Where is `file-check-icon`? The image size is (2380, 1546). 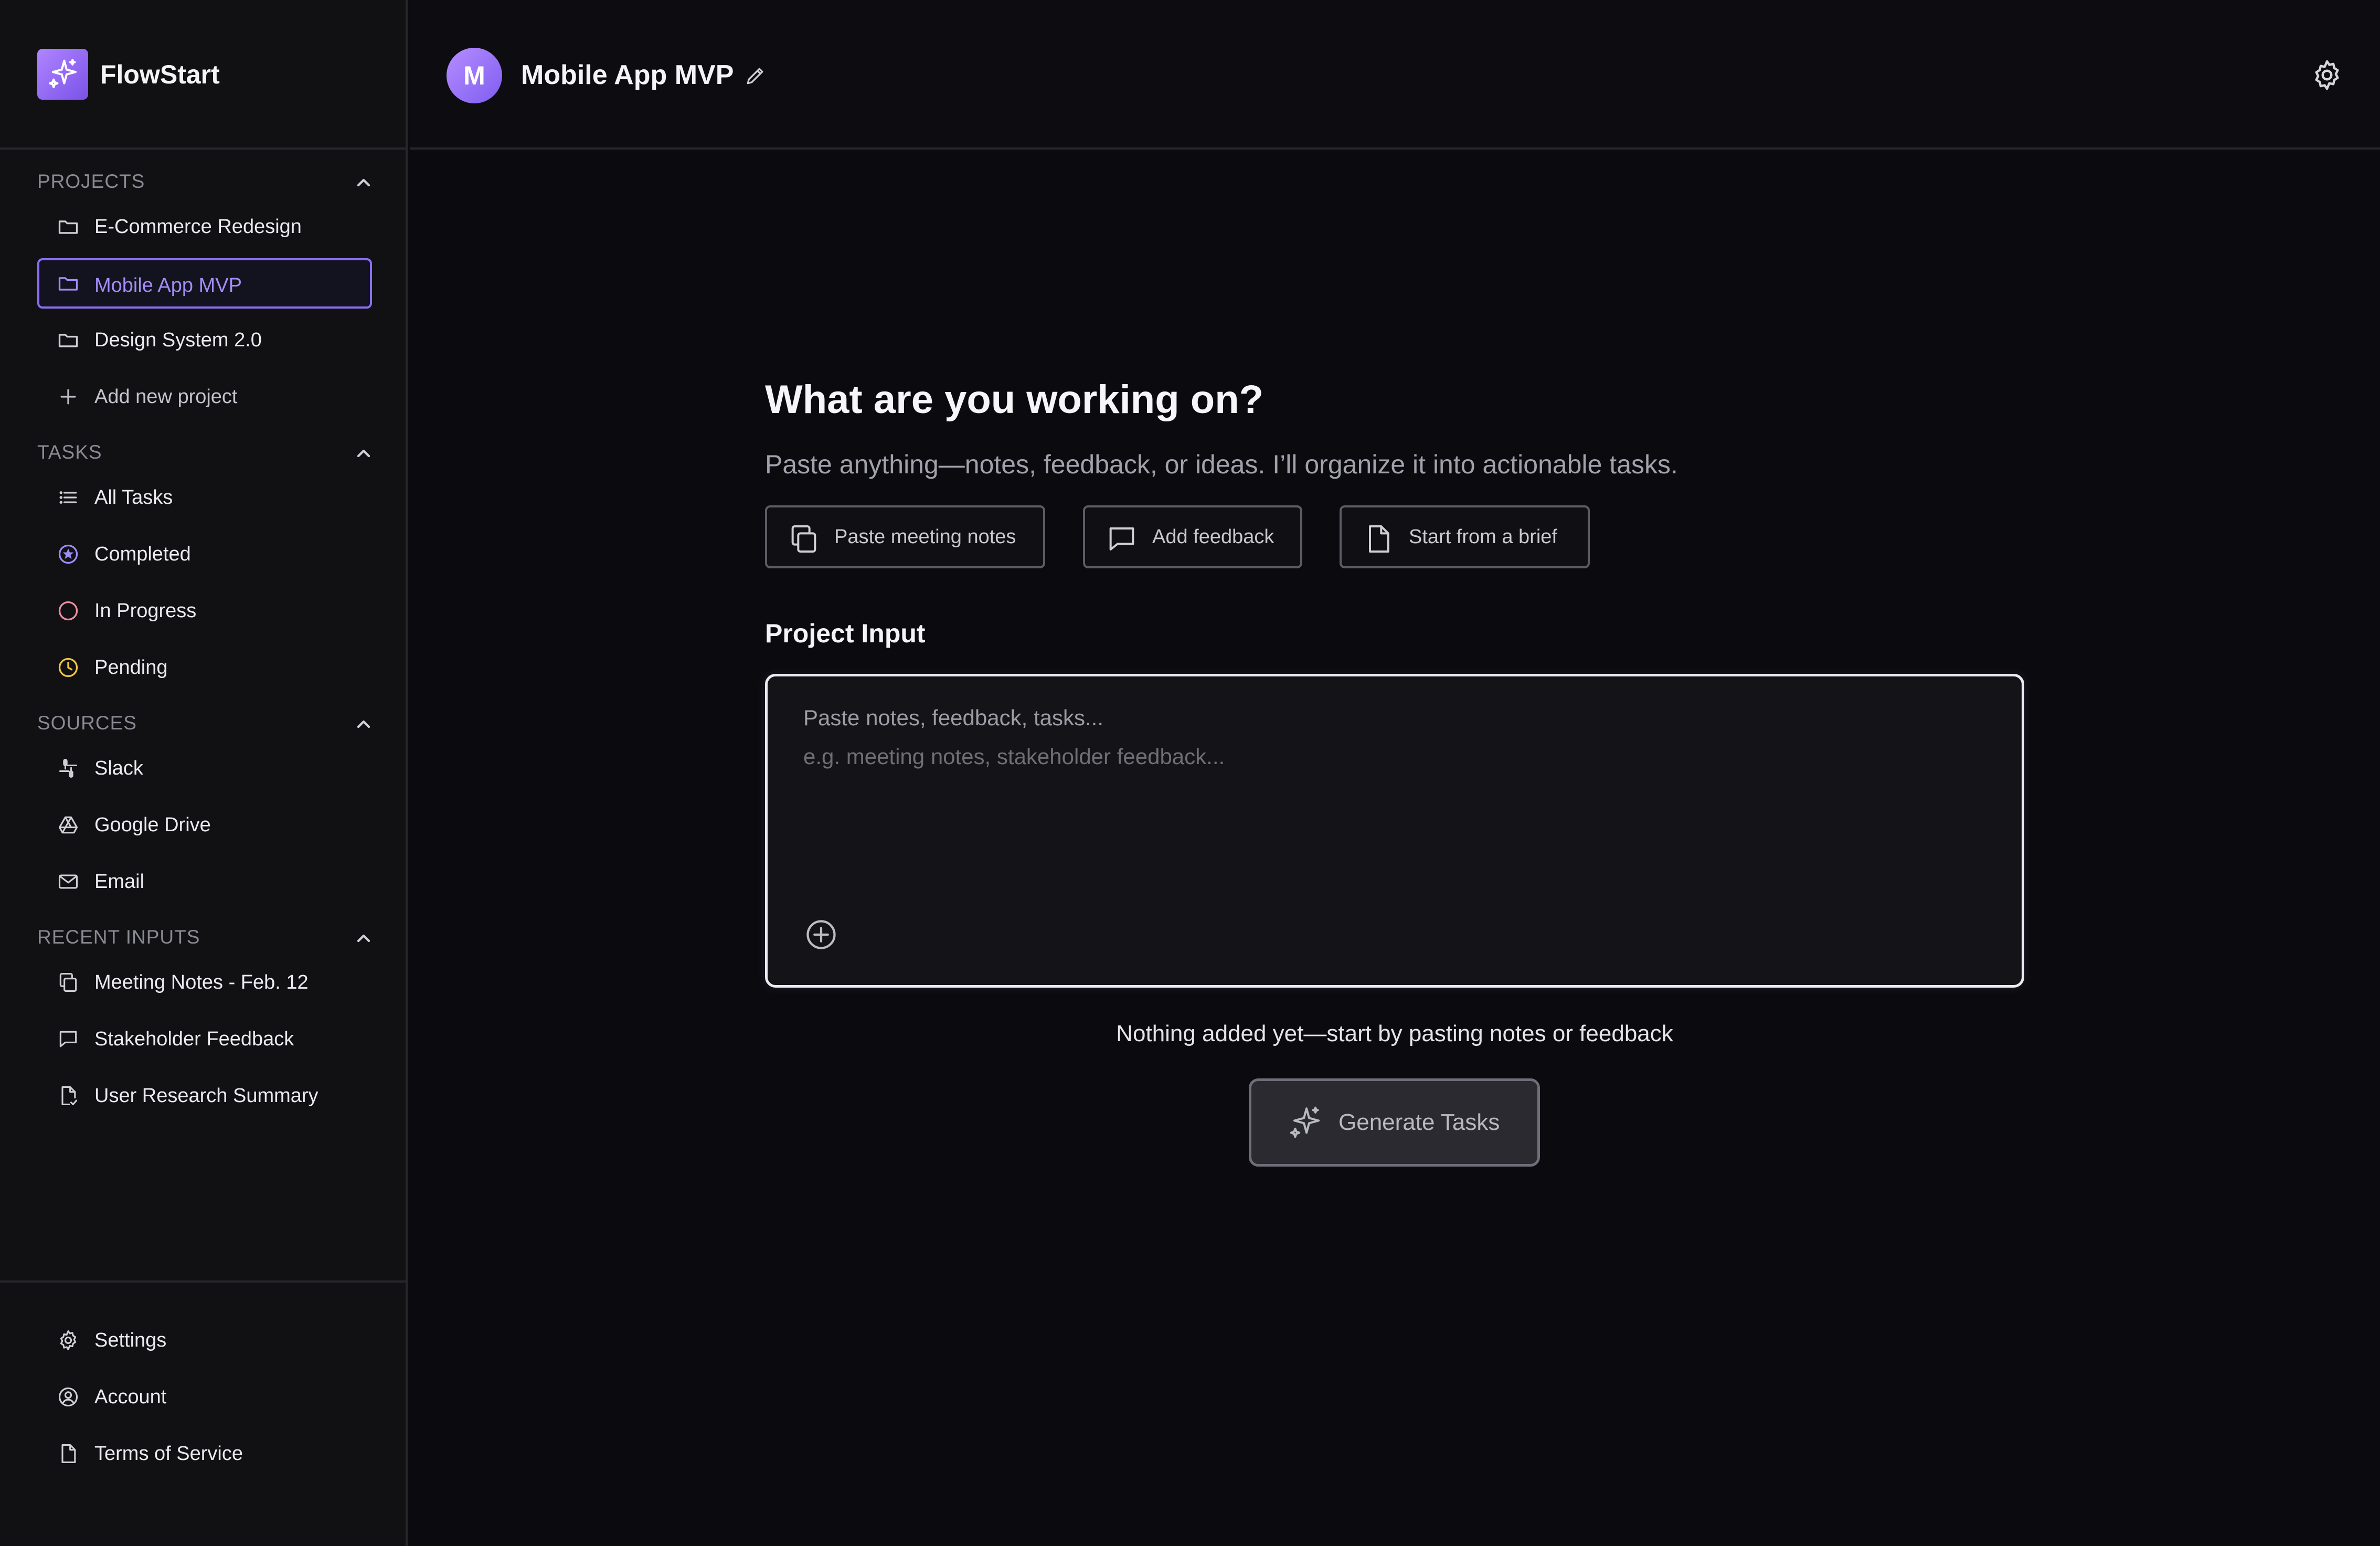 file-check-icon is located at coordinates (68, 1095).